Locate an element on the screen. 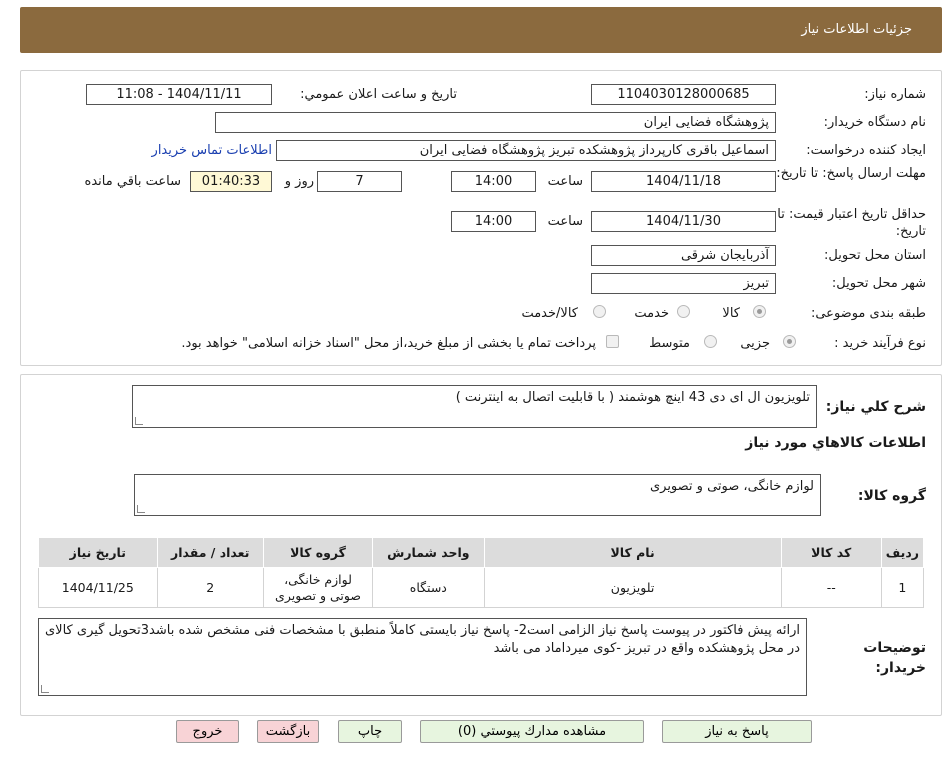 This screenshot has width=944, height=764. validity-date-field: 1404/11/30 is located at coordinates (683, 221).